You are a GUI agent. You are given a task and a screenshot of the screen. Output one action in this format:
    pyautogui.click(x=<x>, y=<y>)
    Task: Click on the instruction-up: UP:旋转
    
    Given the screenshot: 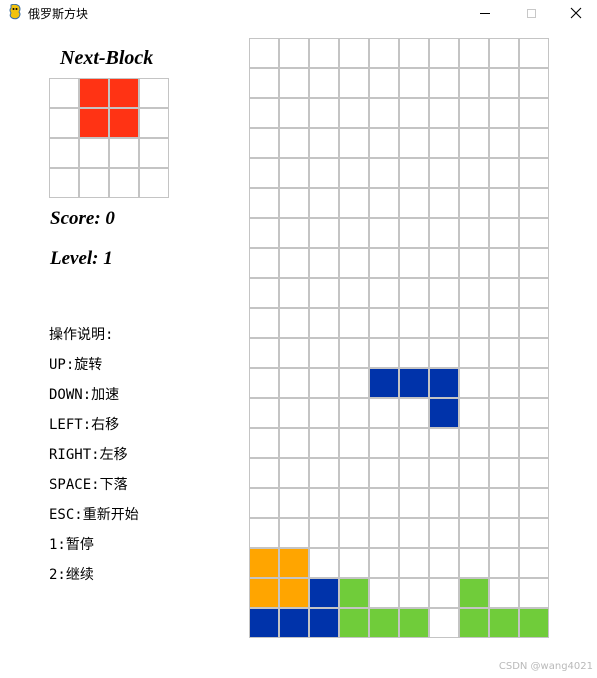 What is the action you would take?
    pyautogui.click(x=76, y=365)
    